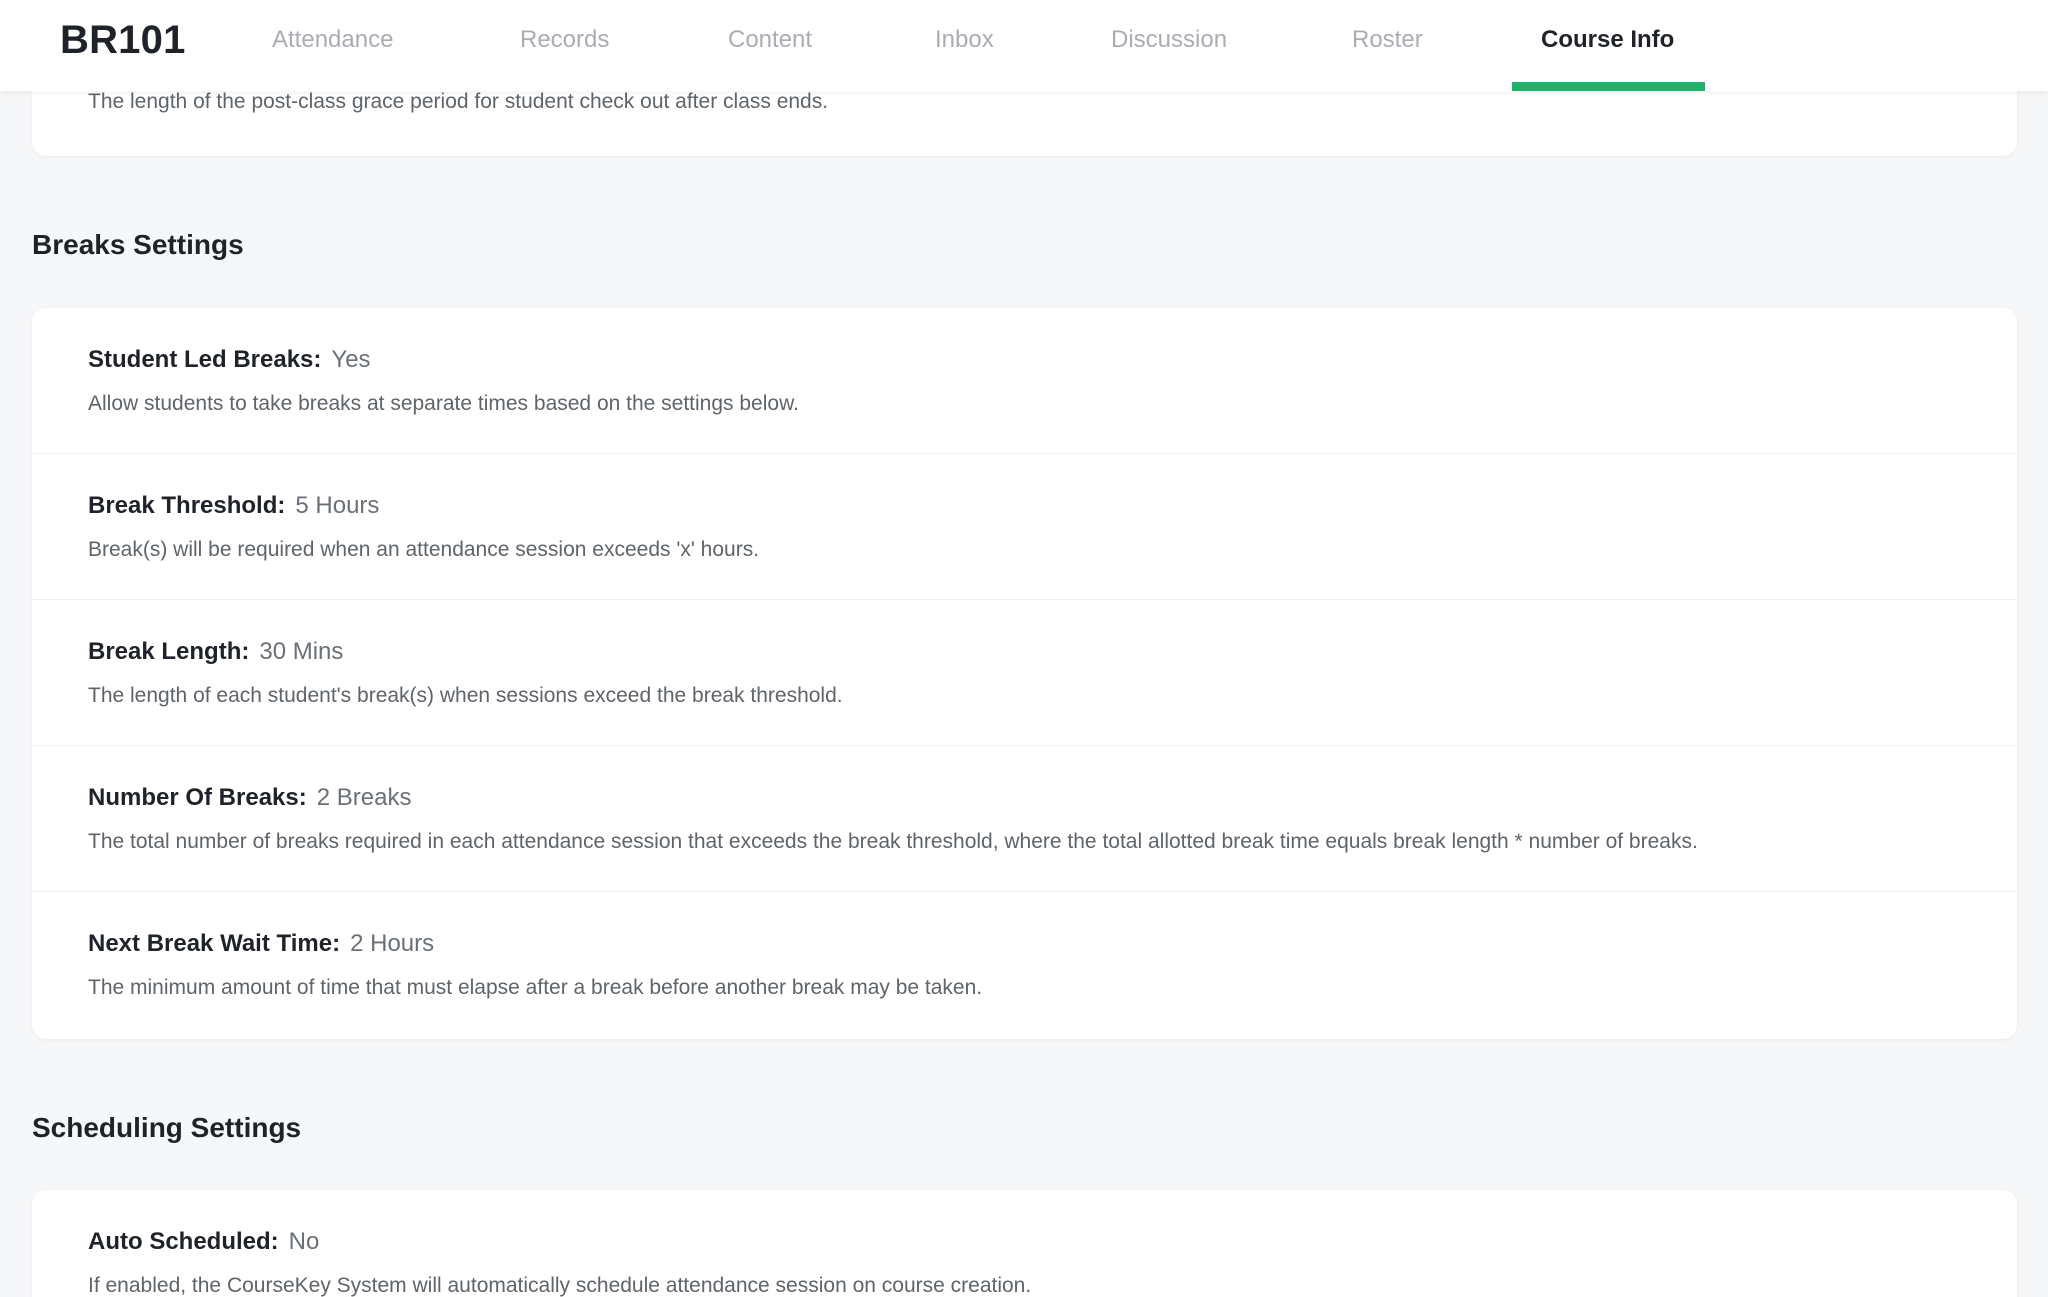 This screenshot has height=1297, width=2048. What do you see at coordinates (332, 40) in the screenshot?
I see `tab-attendance: Attendance` at bounding box center [332, 40].